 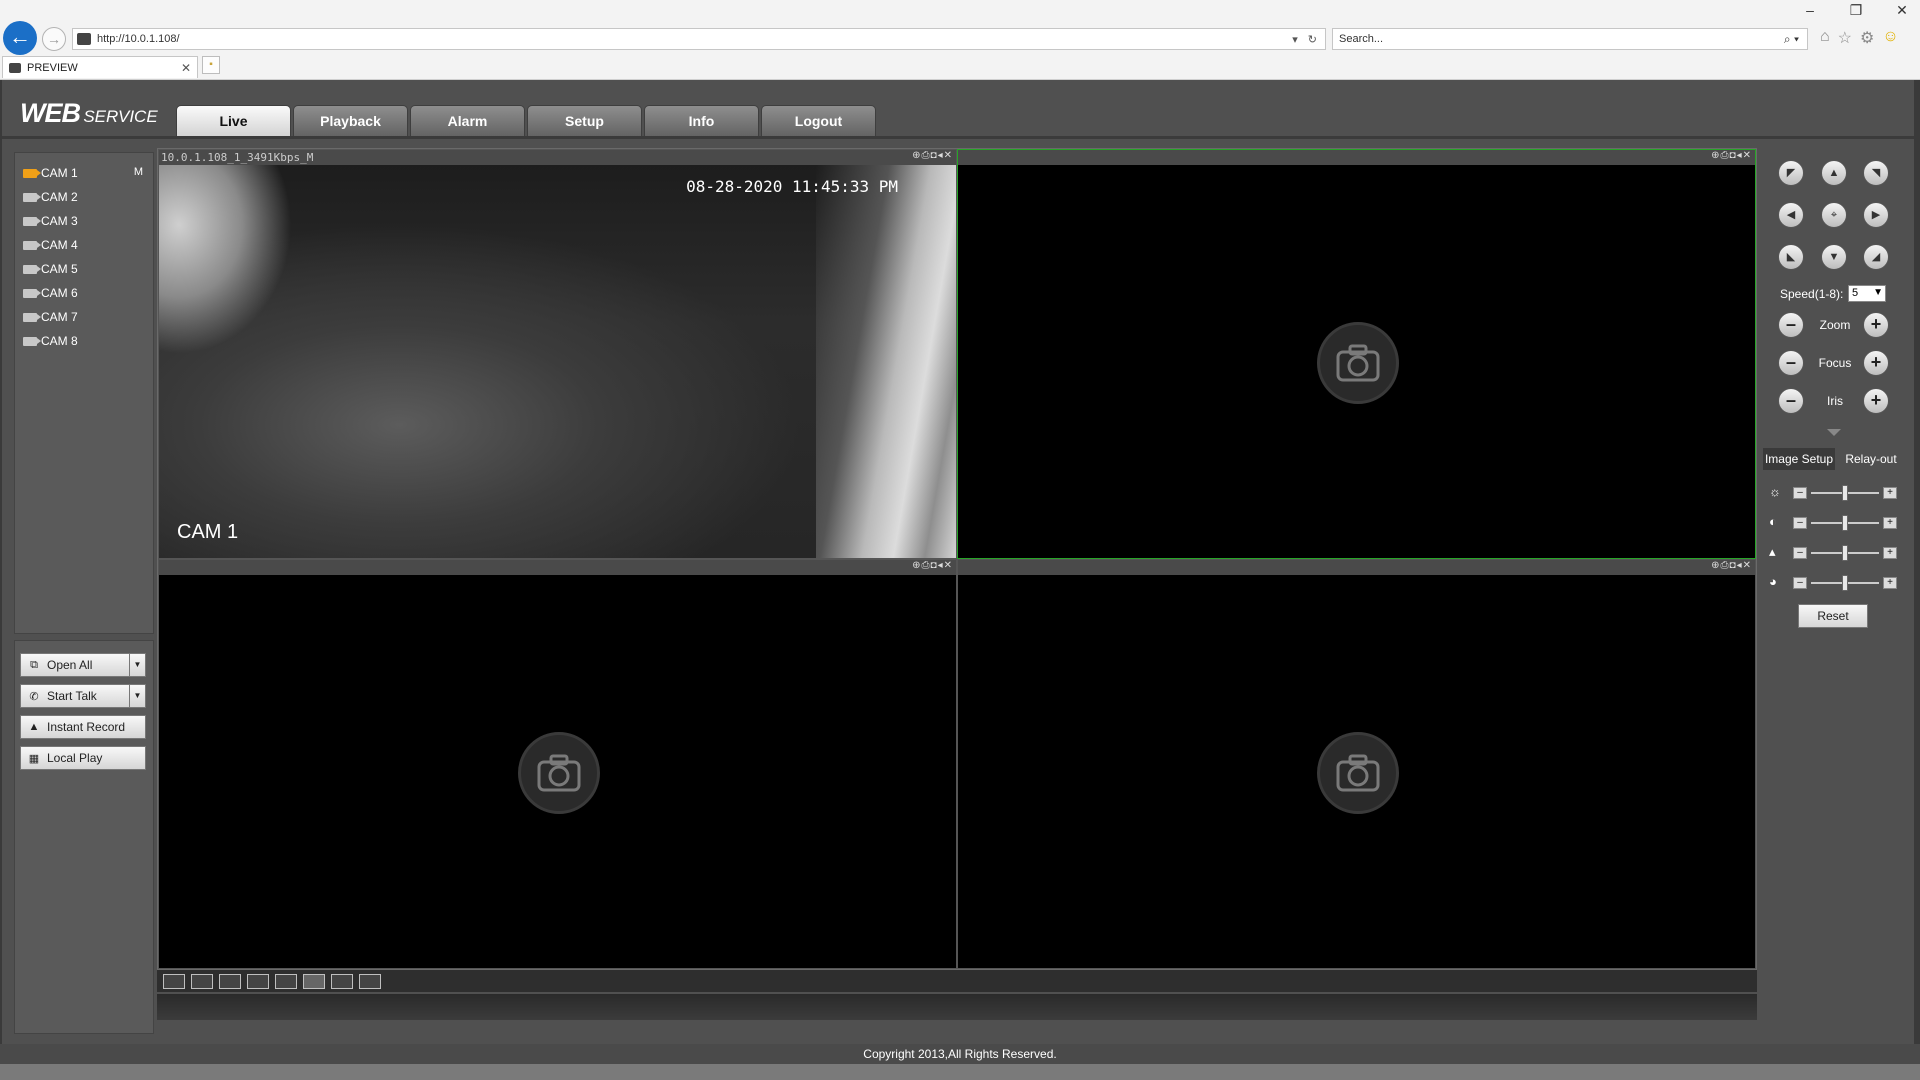 What do you see at coordinates (1871, 459) in the screenshot?
I see `tab-relay-out: Relay-out` at bounding box center [1871, 459].